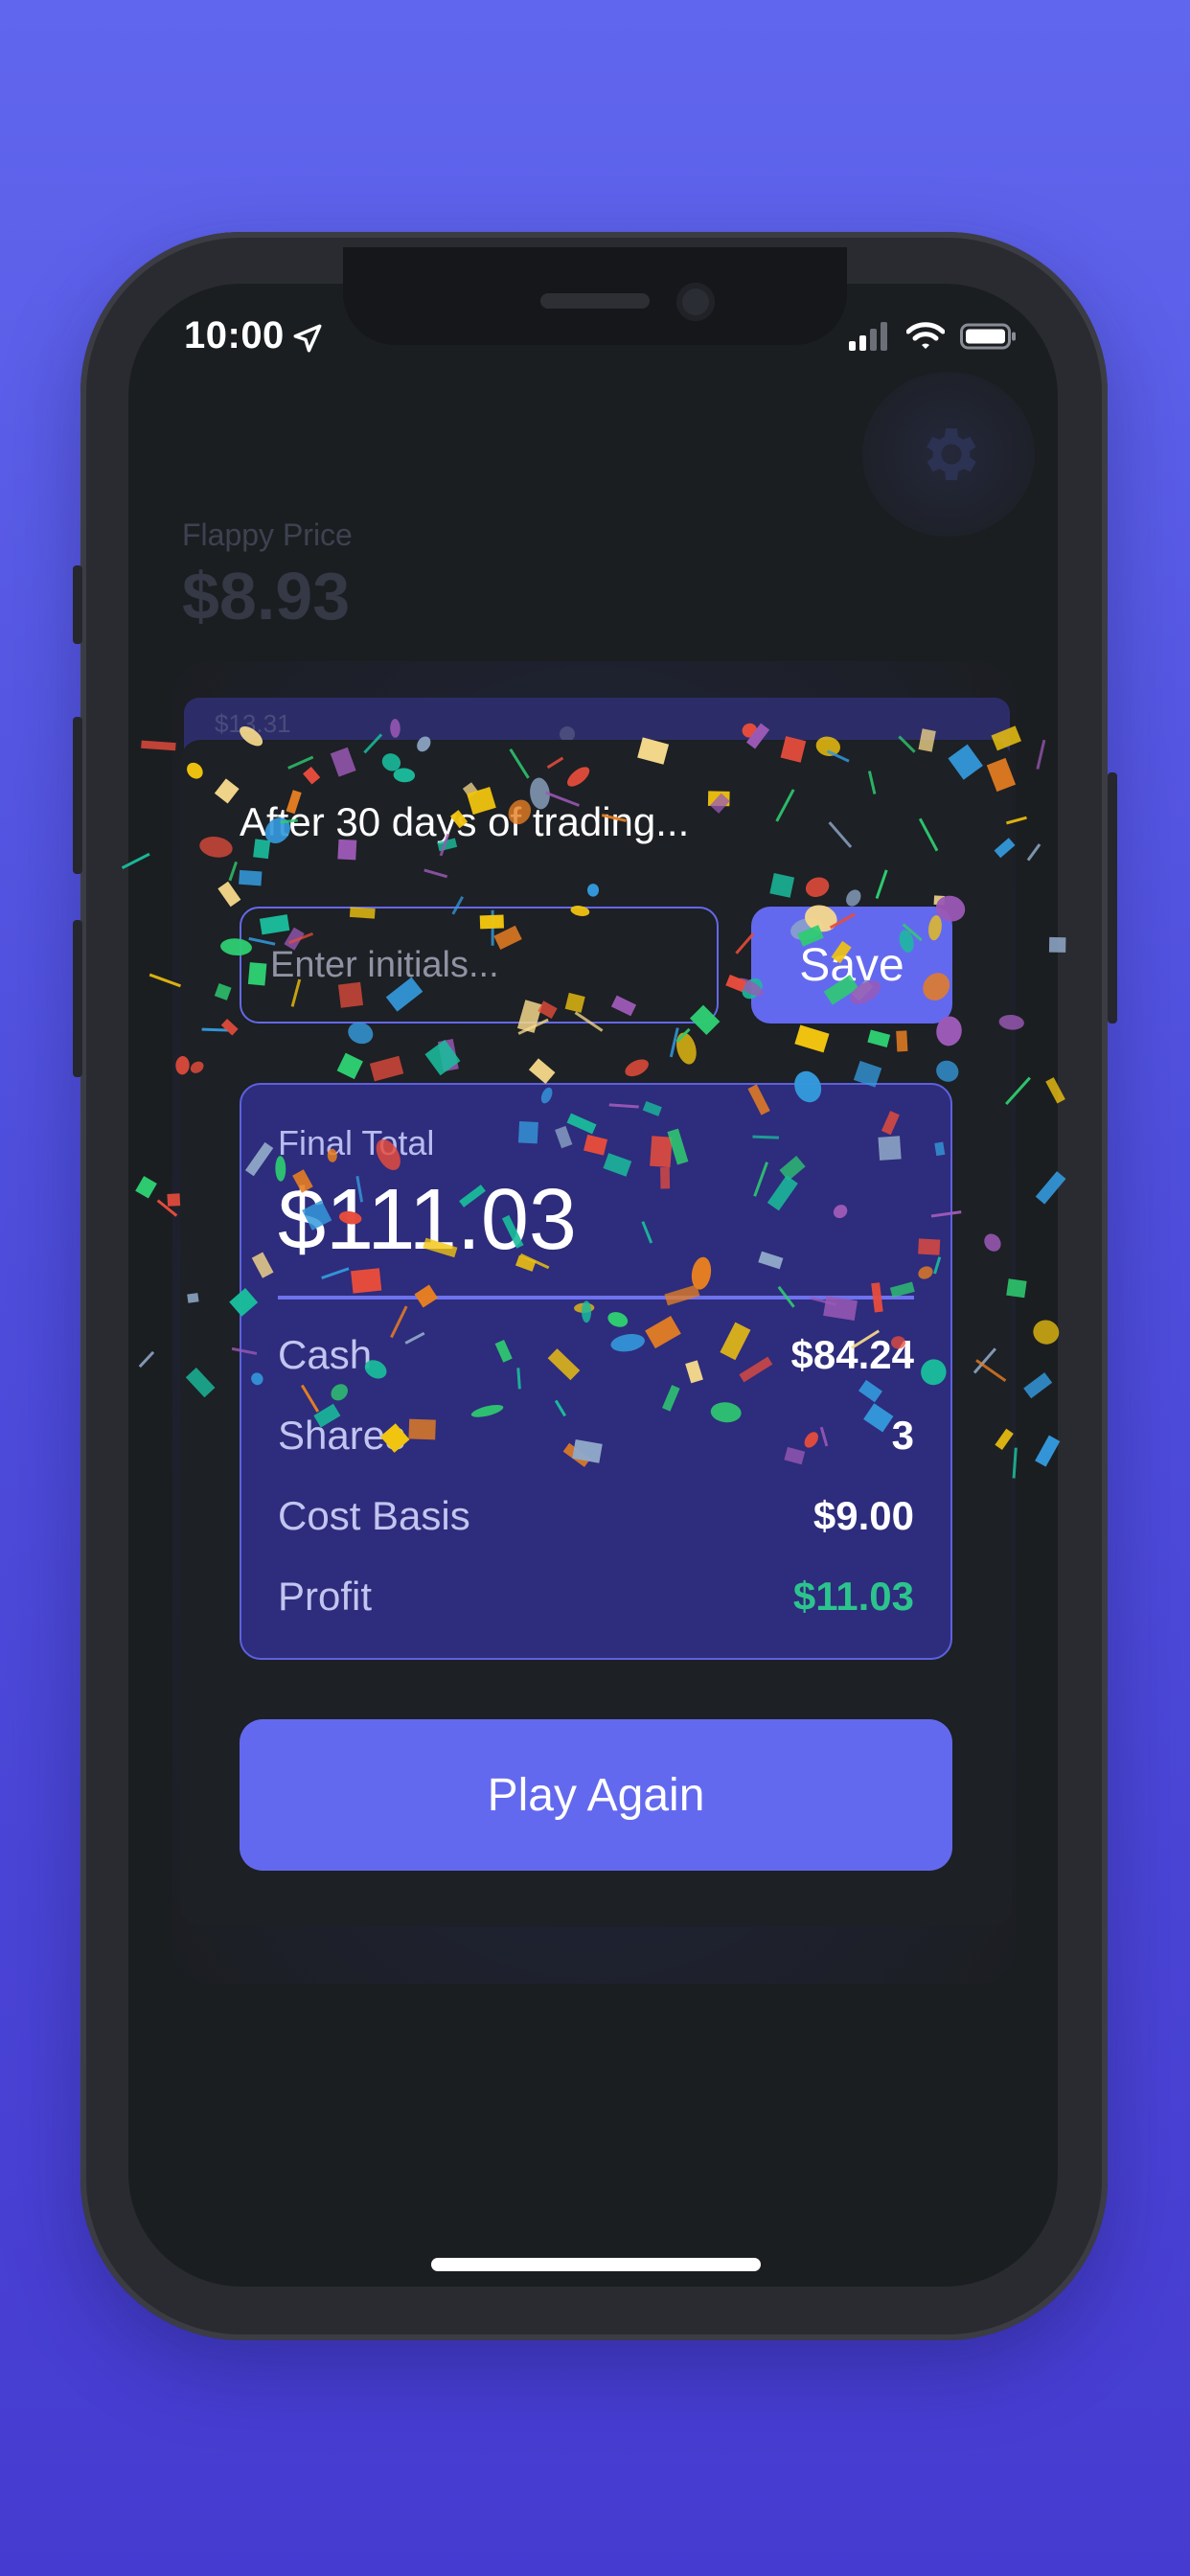 This screenshot has height=2576, width=1190. I want to click on gear-icon, so click(952, 454).